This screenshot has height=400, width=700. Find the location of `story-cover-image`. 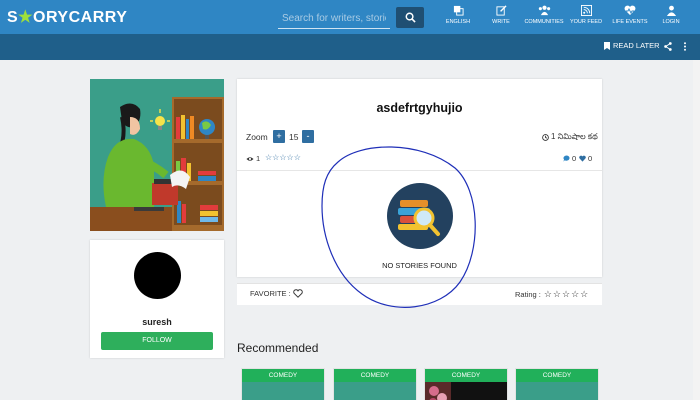

story-cover-image is located at coordinates (157, 155).